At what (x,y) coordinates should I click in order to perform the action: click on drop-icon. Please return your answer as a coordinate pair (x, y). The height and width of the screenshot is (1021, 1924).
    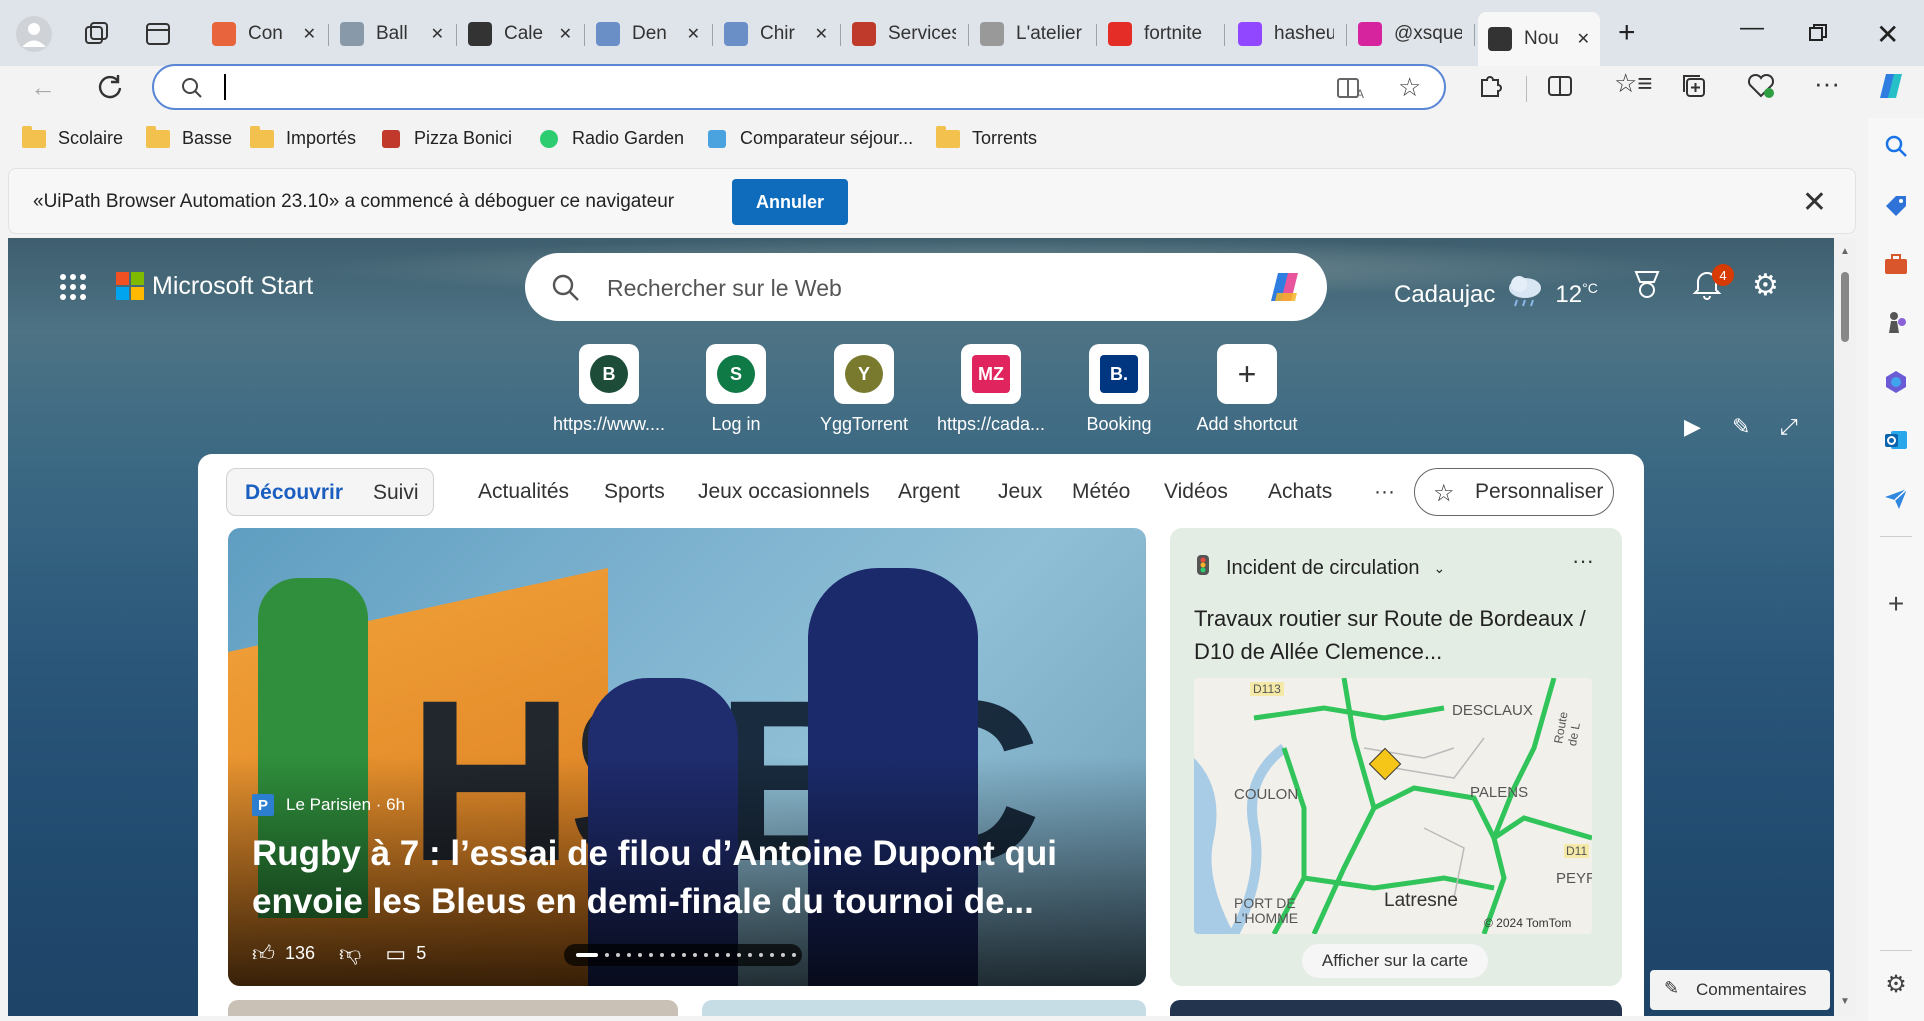
    Looking at the image, I should click on (1896, 498).